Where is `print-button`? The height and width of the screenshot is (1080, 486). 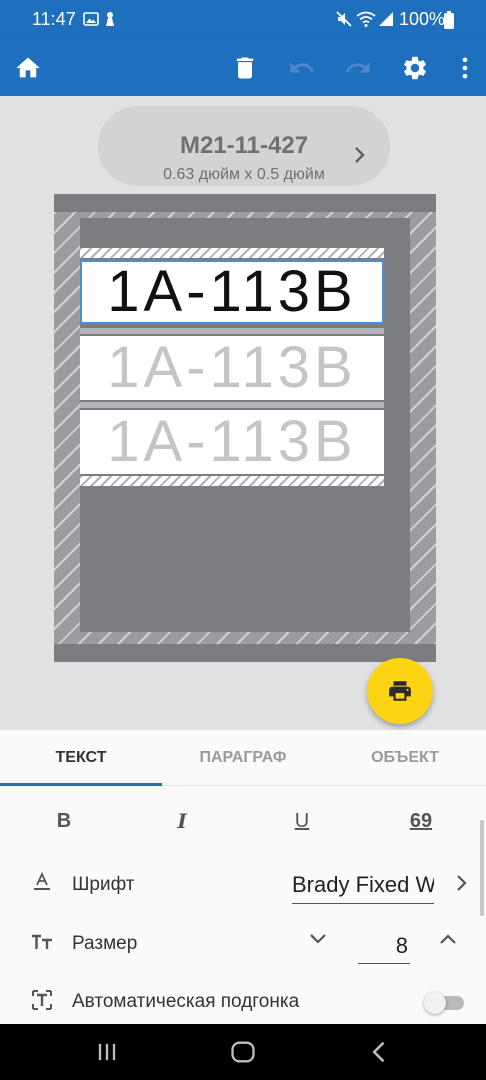 print-button is located at coordinates (400, 691).